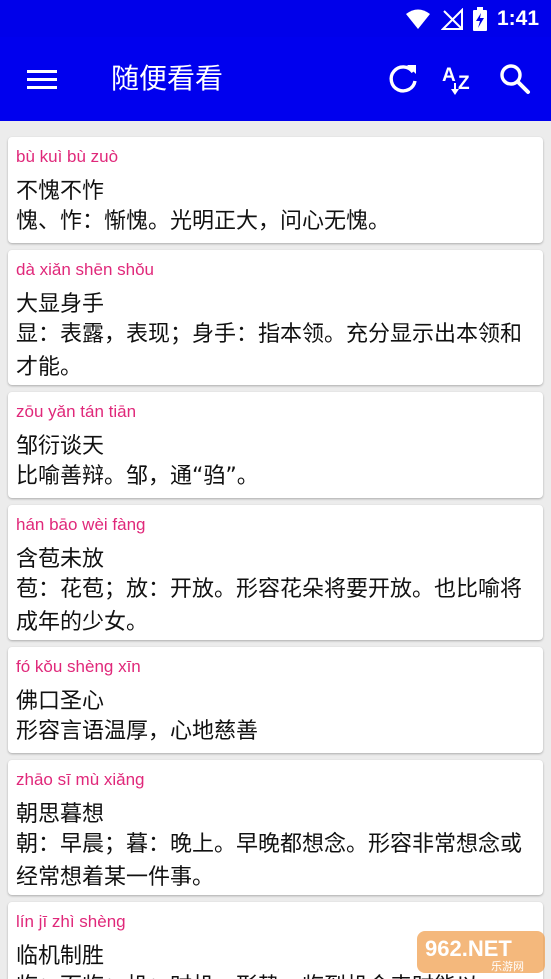  What do you see at coordinates (67, 156) in the screenshot?
I see `idiom-pinyin: bù kuì bù zuò` at bounding box center [67, 156].